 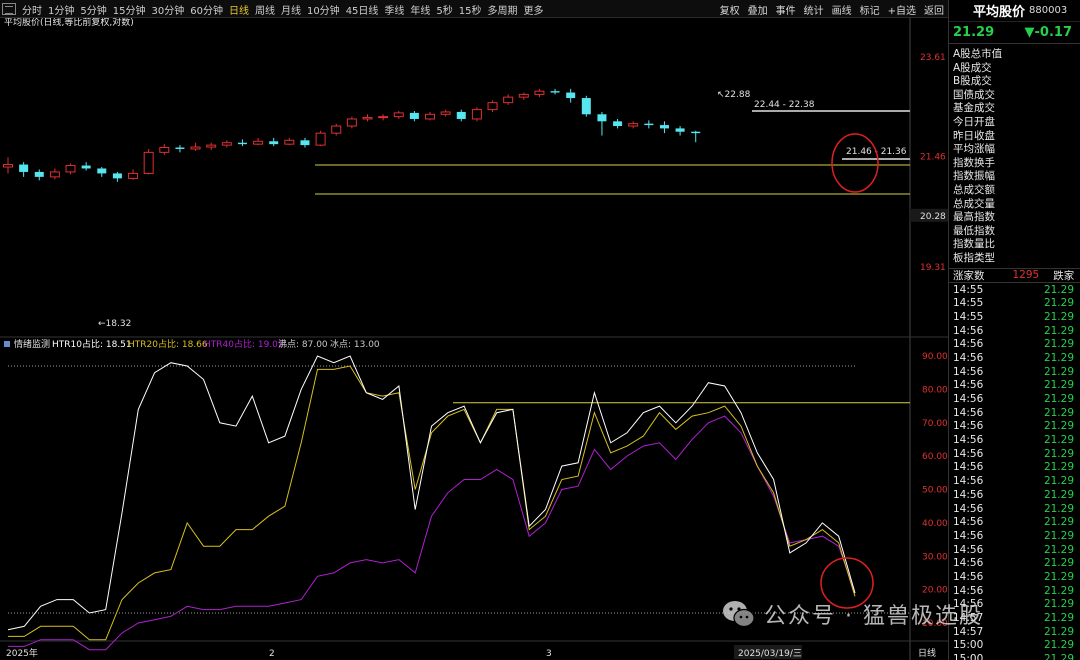 What do you see at coordinates (870, 9) in the screenshot?
I see `tool-button-5: 标记` at bounding box center [870, 9].